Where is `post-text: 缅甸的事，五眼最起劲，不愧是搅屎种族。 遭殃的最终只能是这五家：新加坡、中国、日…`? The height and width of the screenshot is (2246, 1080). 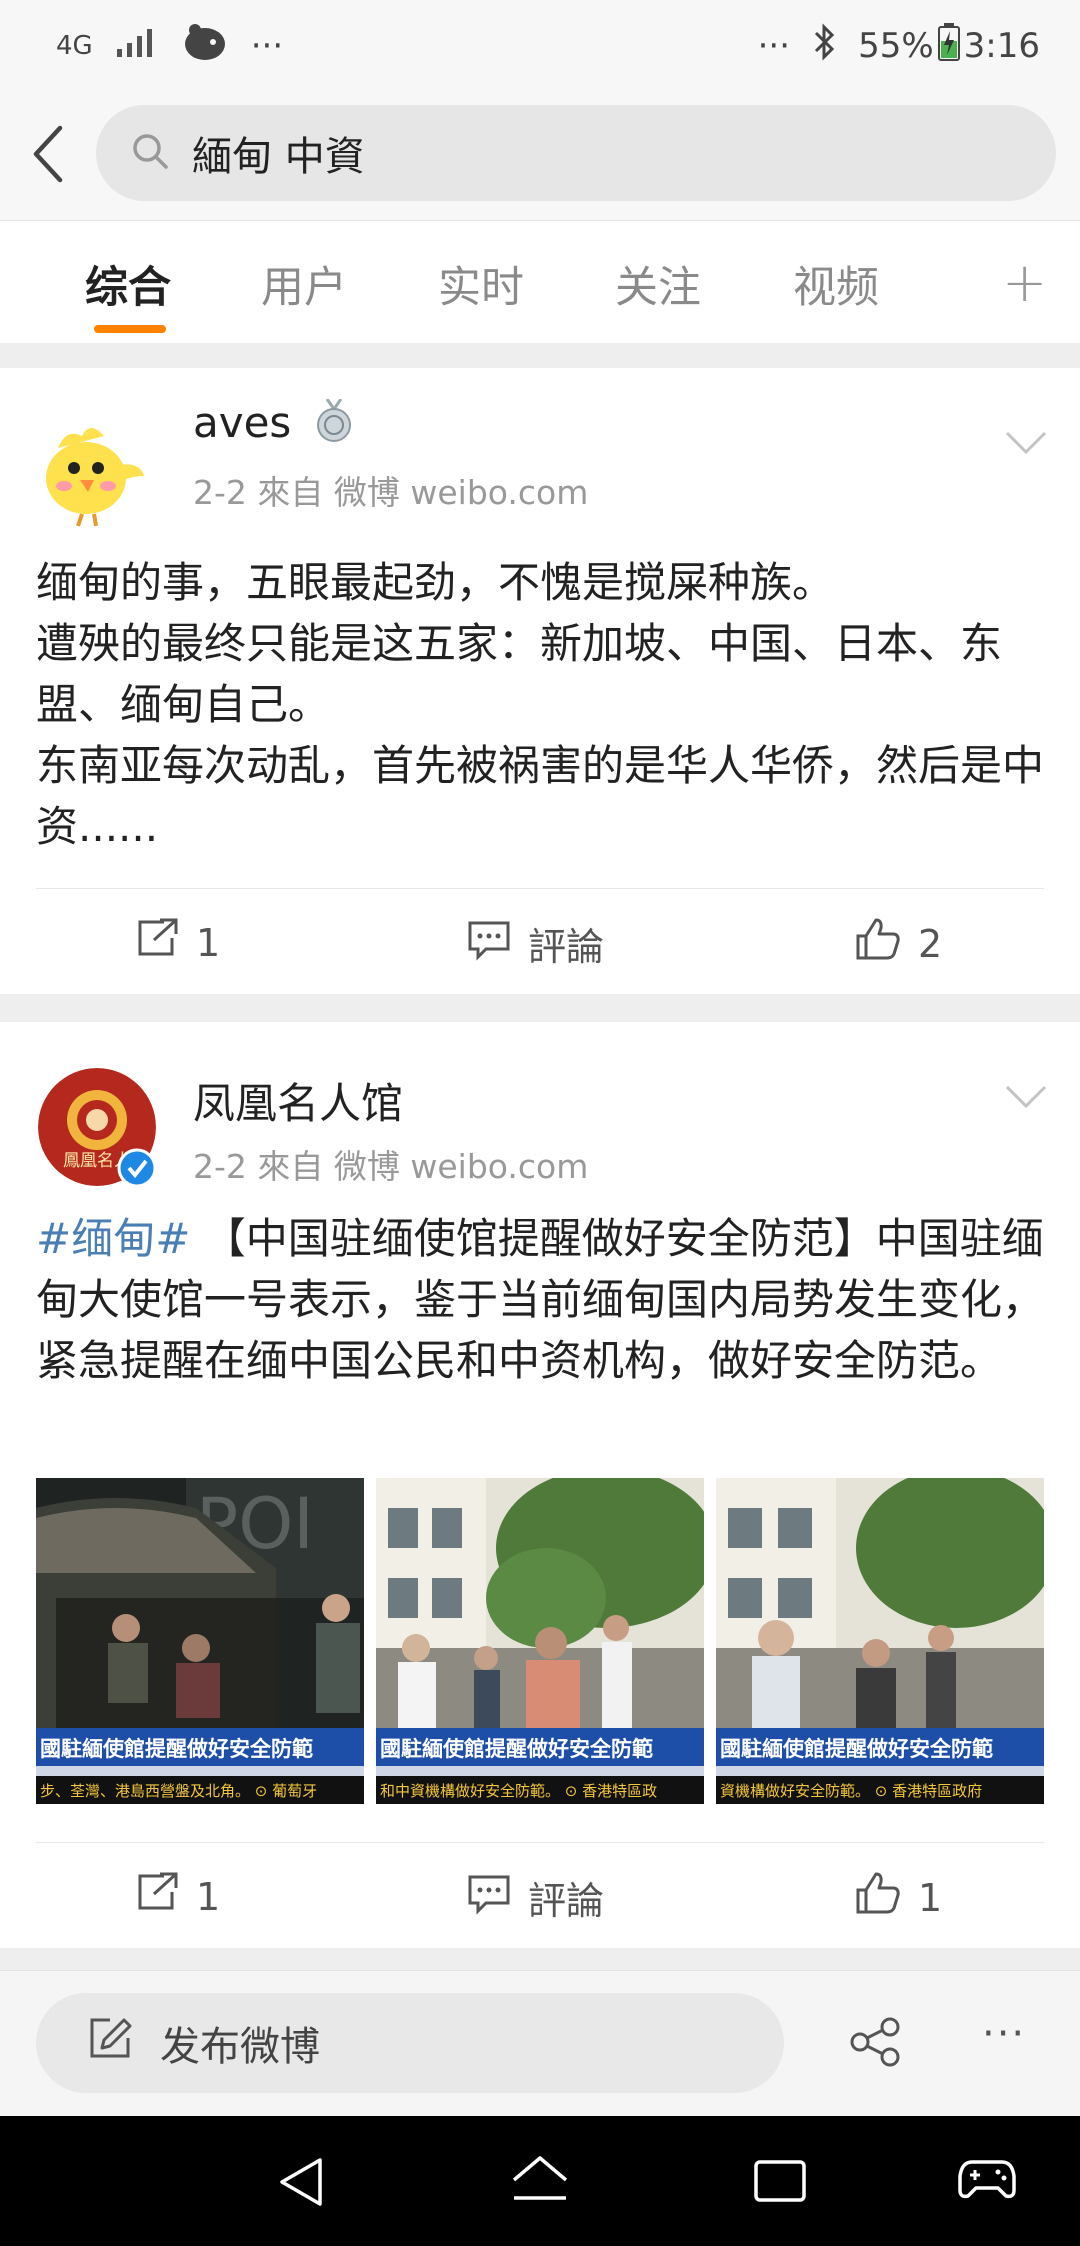
post-text: 缅甸的事，五眼最起劲，不愧是搅屎种族。 遭殃的最终只能是这五家：新加坡、中国、日… is located at coordinates (540, 704).